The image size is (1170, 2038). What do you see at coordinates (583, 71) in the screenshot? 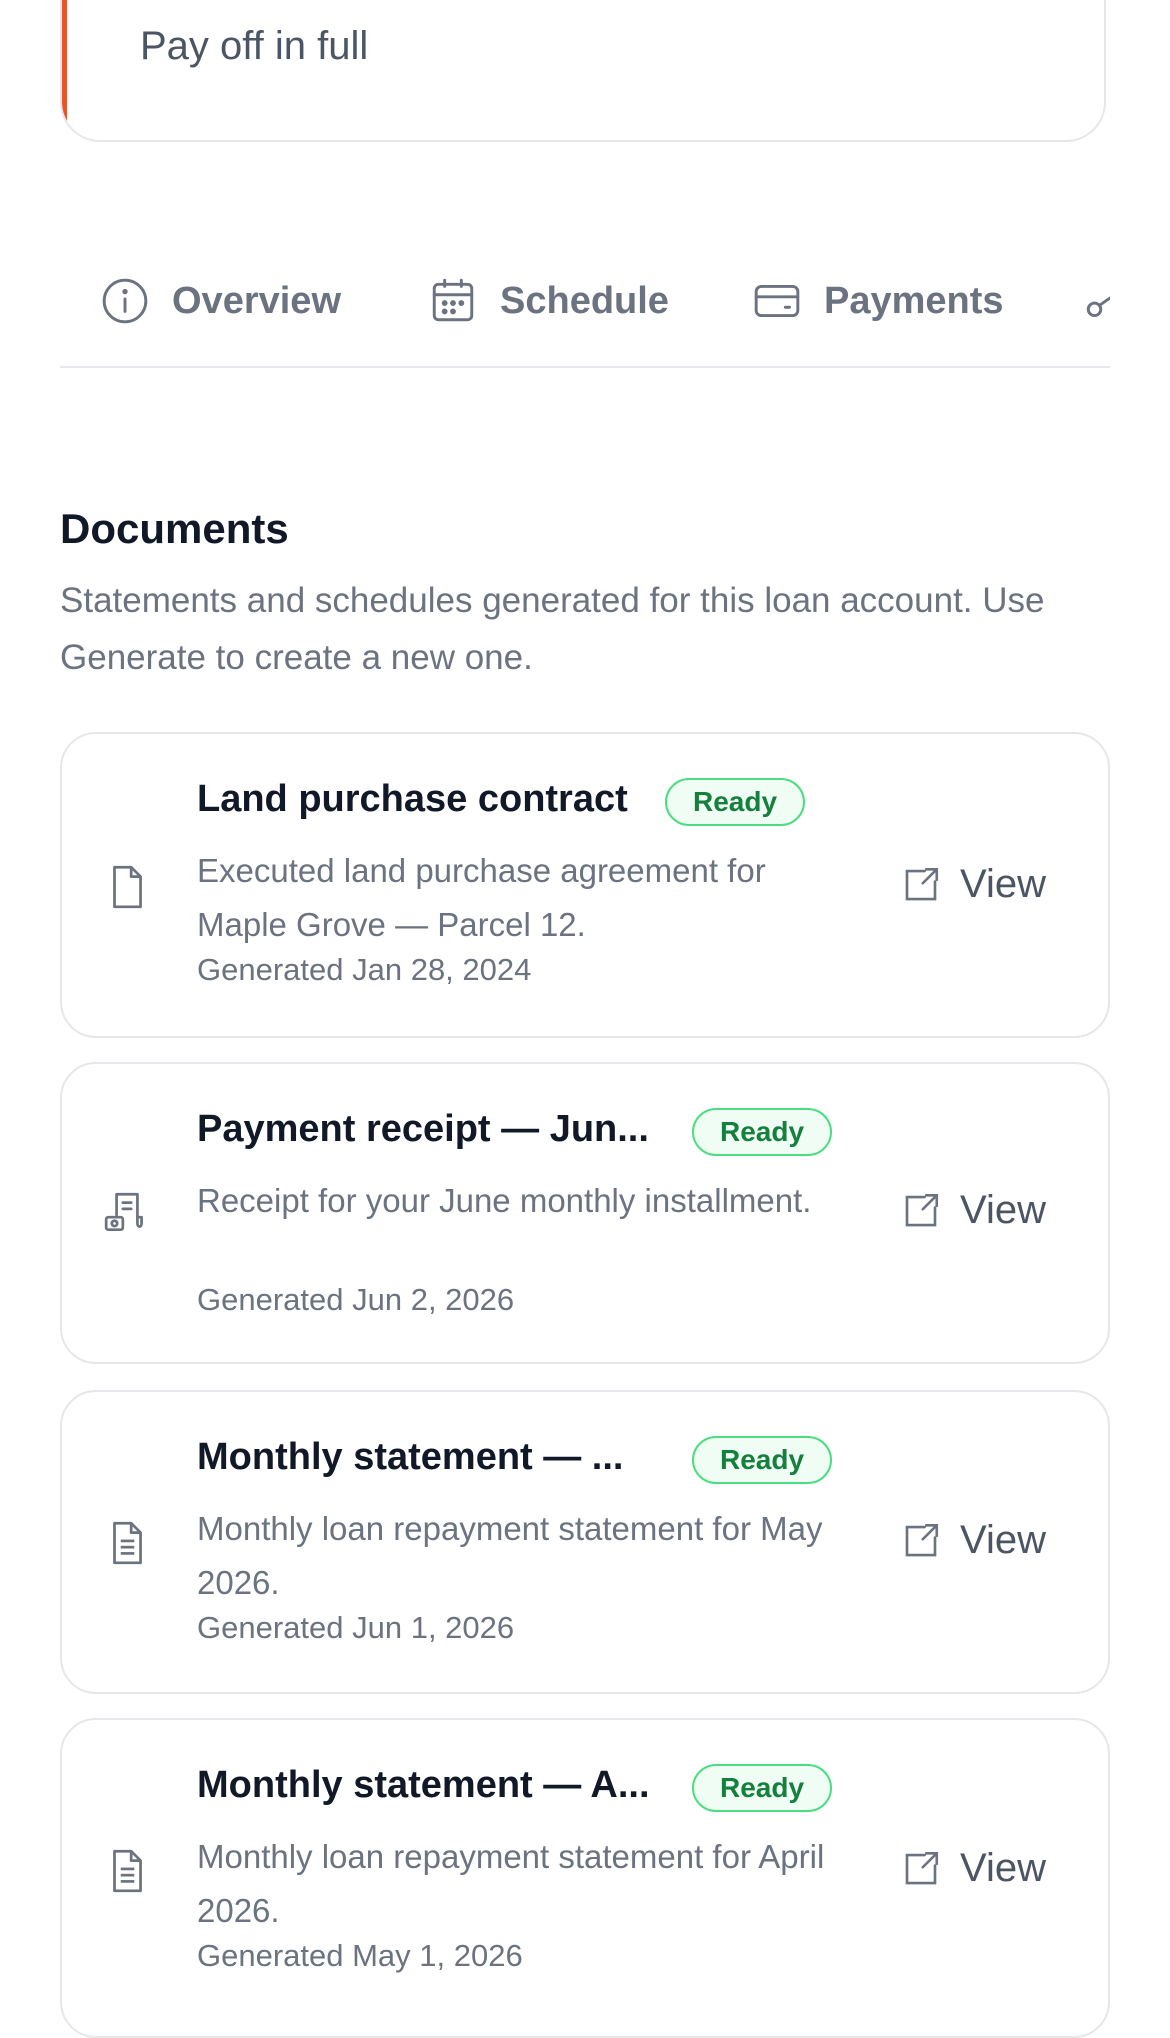
I see `pay-off-in-full-button: Pay off in full` at bounding box center [583, 71].